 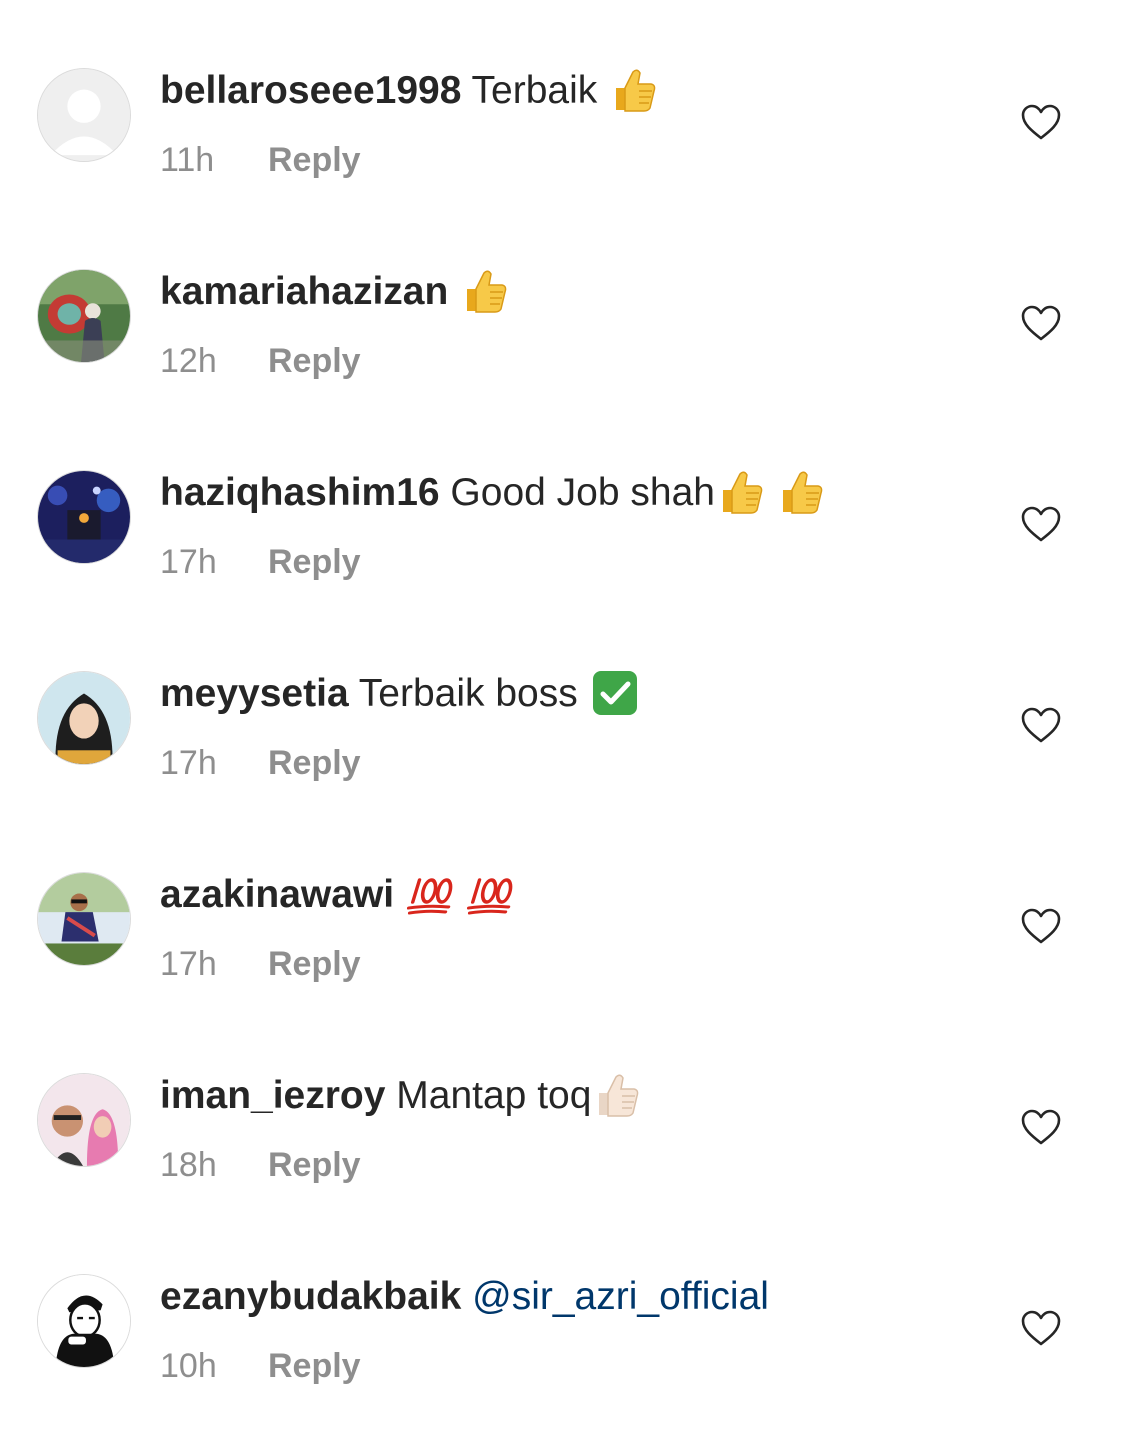 I want to click on comment-username: ezanybudakbaik, so click(x=310, y=1296).